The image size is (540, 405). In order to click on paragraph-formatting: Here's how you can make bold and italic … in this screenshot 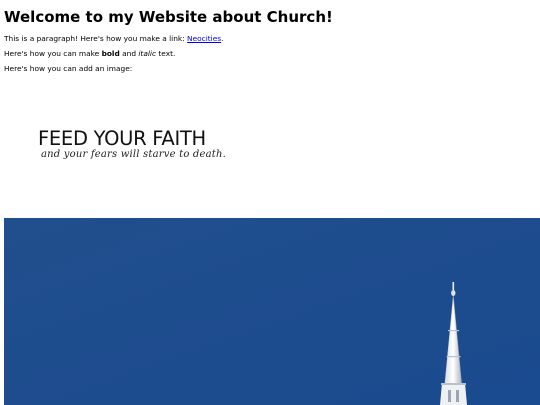, I will do `click(89, 54)`.